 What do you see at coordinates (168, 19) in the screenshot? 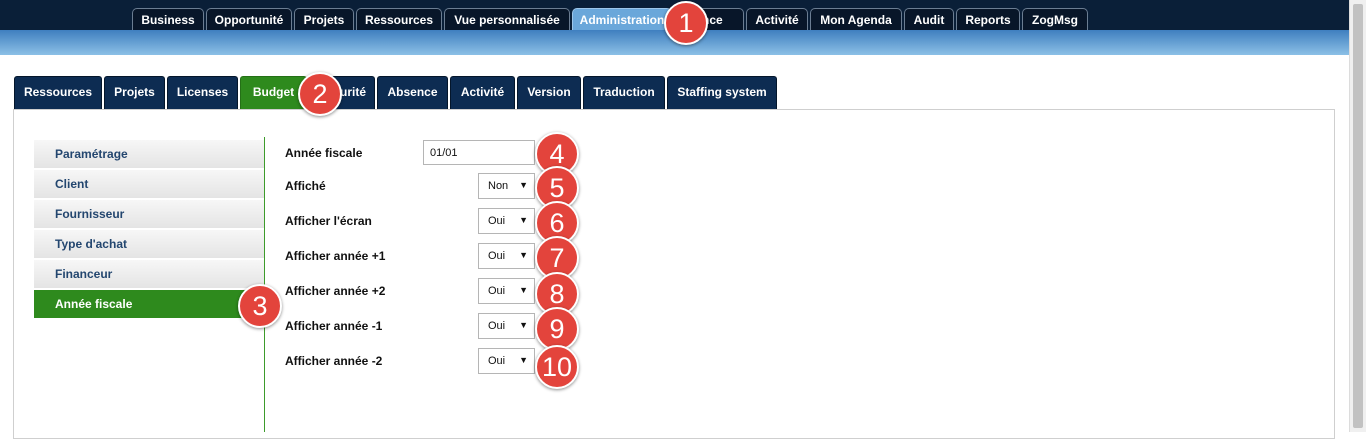
I see `top-tab-business: Business` at bounding box center [168, 19].